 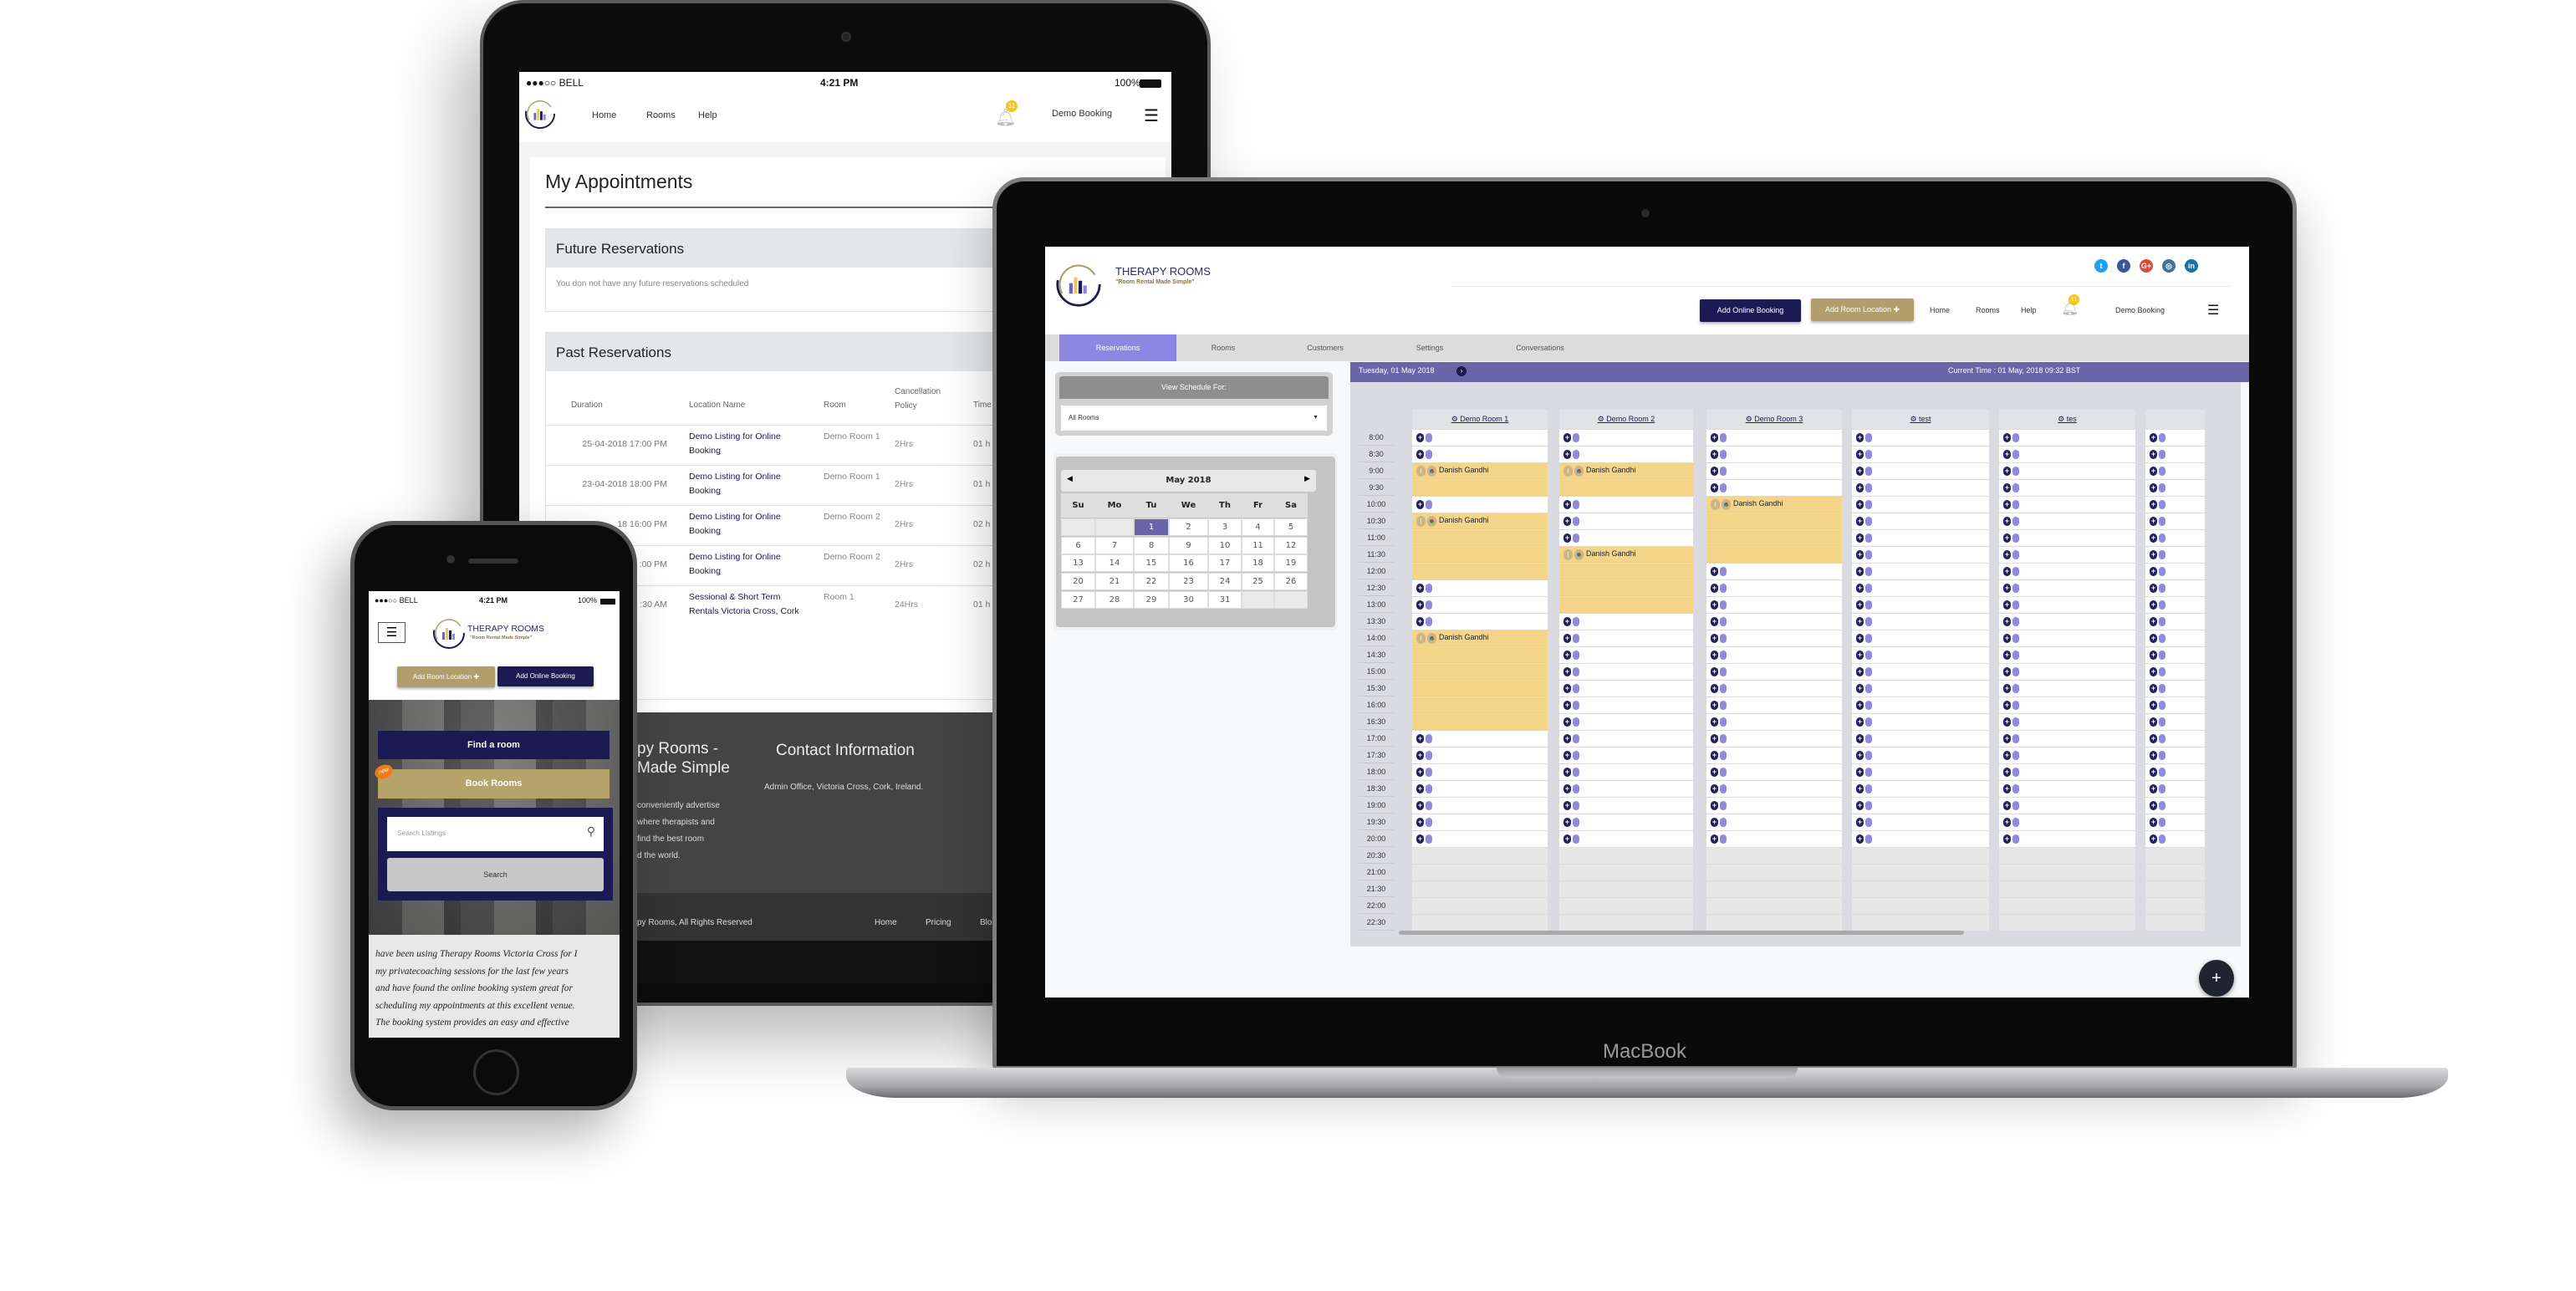 What do you see at coordinates (1751, 310) in the screenshot?
I see `add-online-booking-button: Add Online Booking` at bounding box center [1751, 310].